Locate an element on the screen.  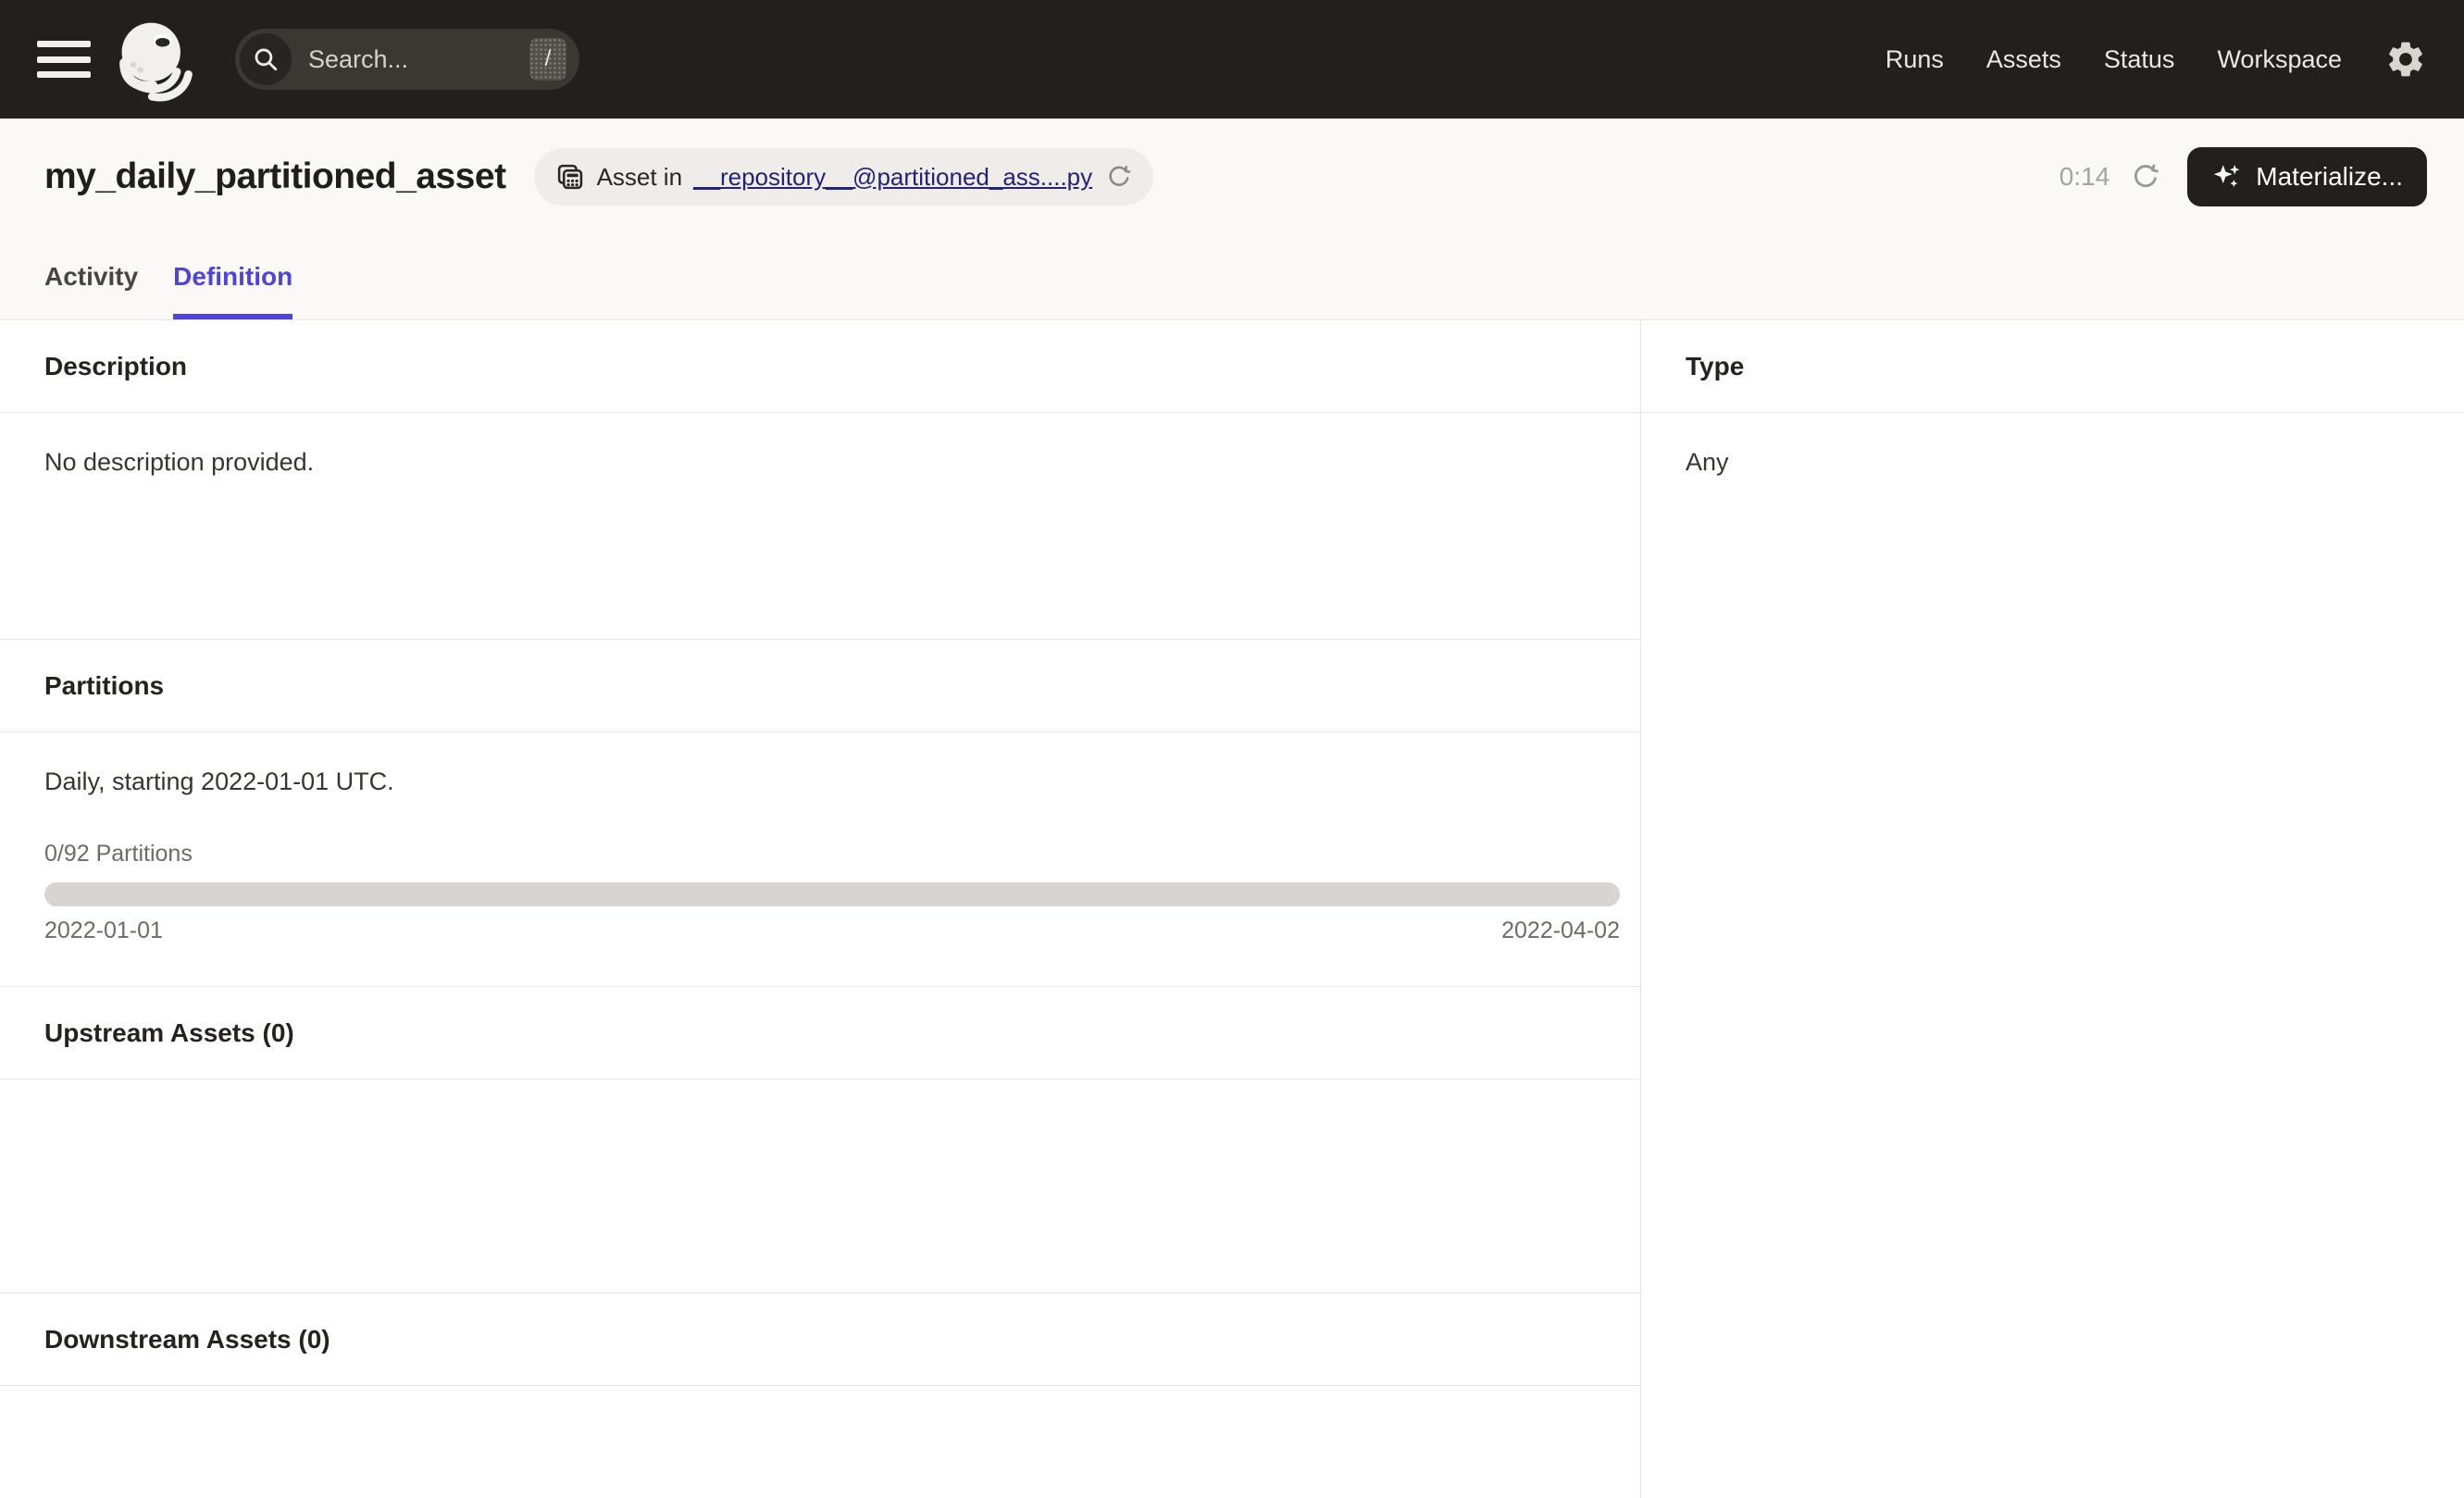
description-empty-text: No description provided. is located at coordinates (179, 462).